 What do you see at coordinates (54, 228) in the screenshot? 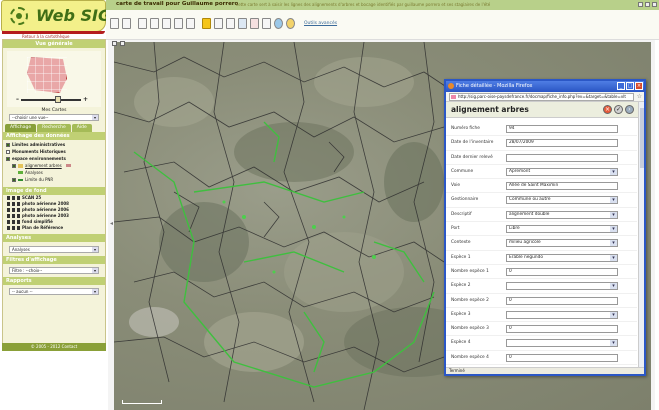
I see `background-option: Plan de Référence` at bounding box center [54, 228].